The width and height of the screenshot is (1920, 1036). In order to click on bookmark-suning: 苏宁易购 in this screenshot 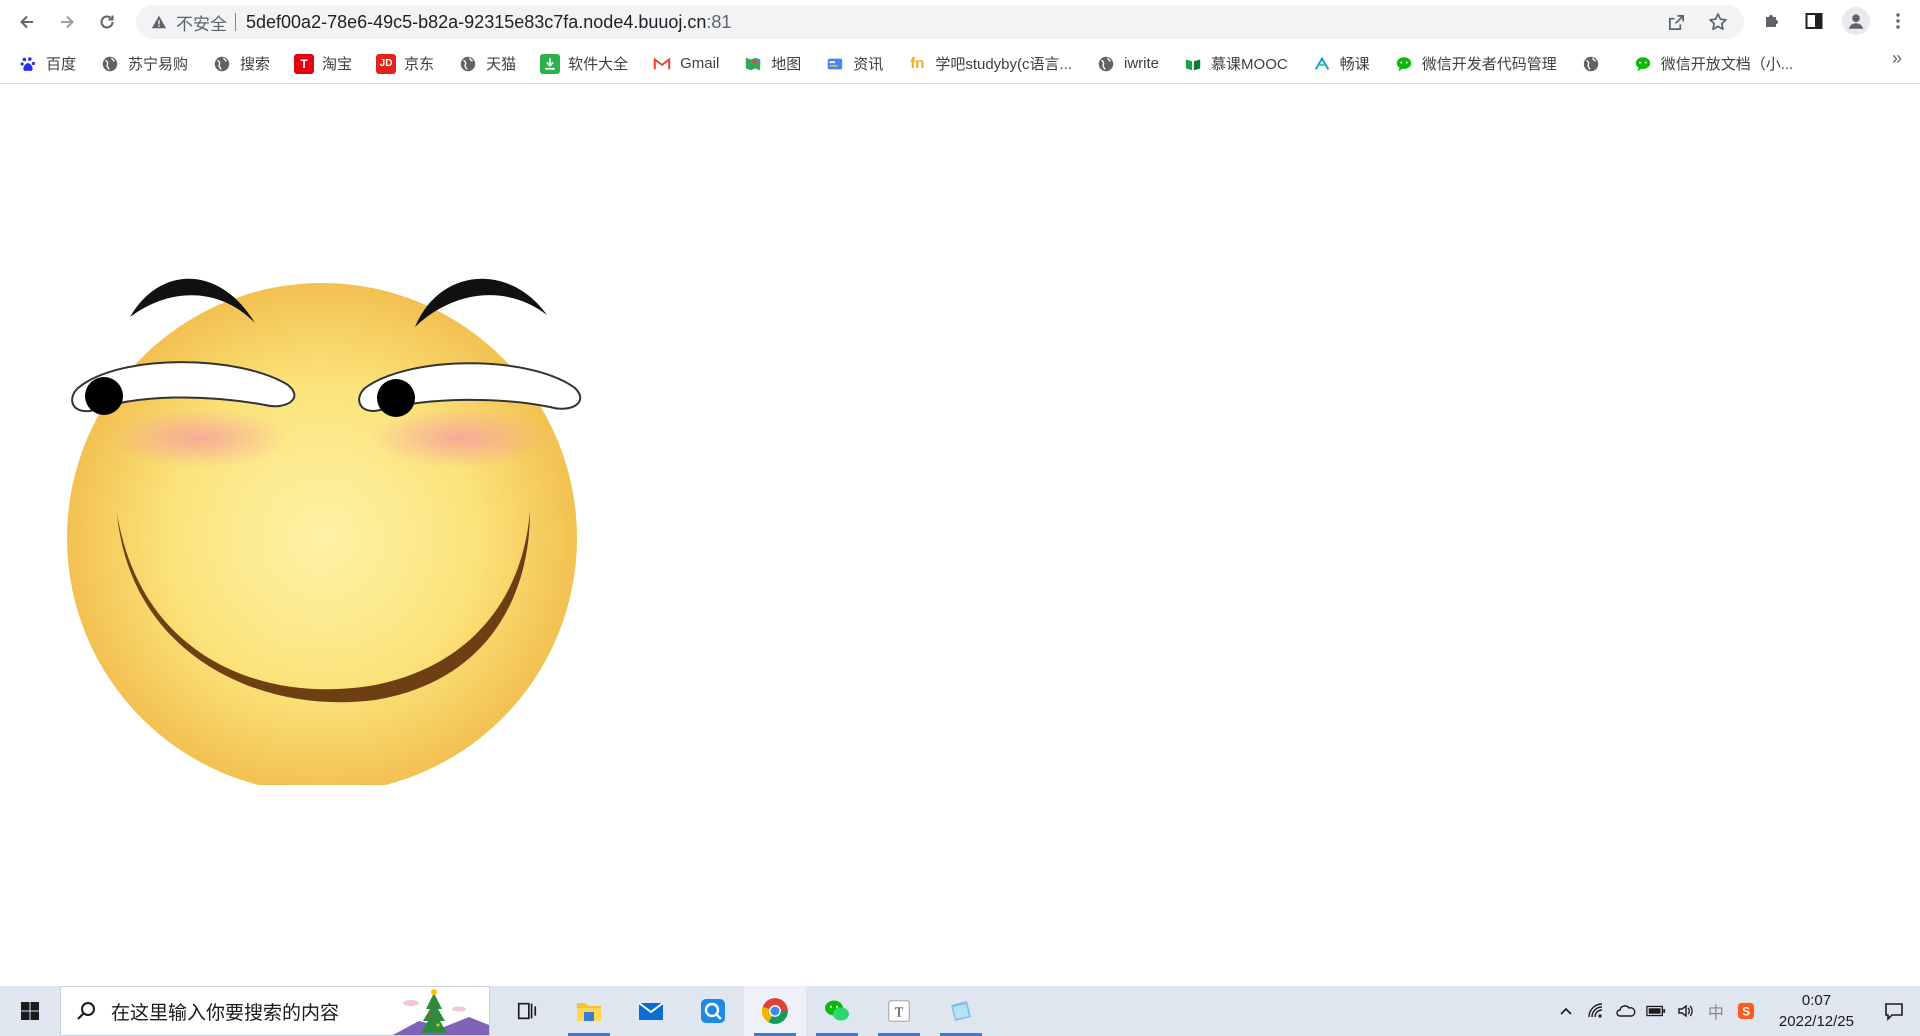, I will do `click(148, 64)`.